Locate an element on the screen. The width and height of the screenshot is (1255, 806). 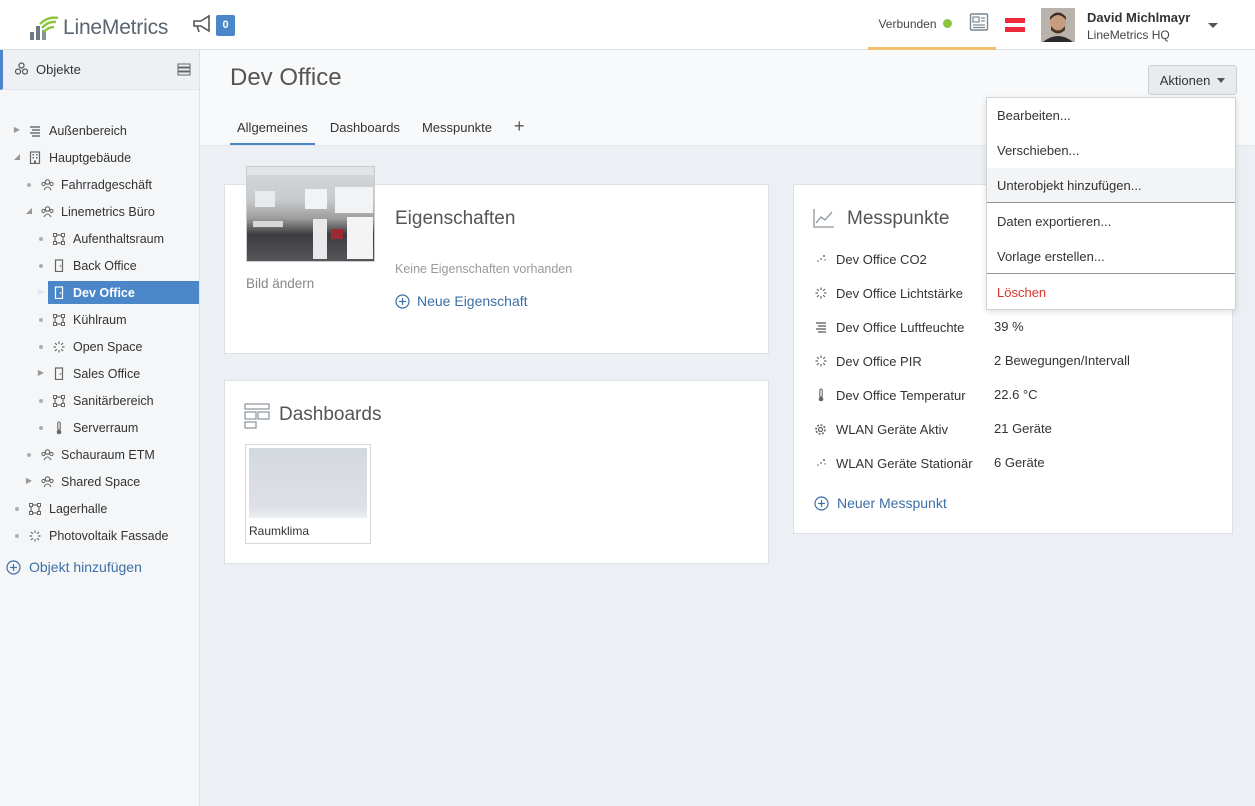
notifications-button: 0 is located at coordinates (213, 25).